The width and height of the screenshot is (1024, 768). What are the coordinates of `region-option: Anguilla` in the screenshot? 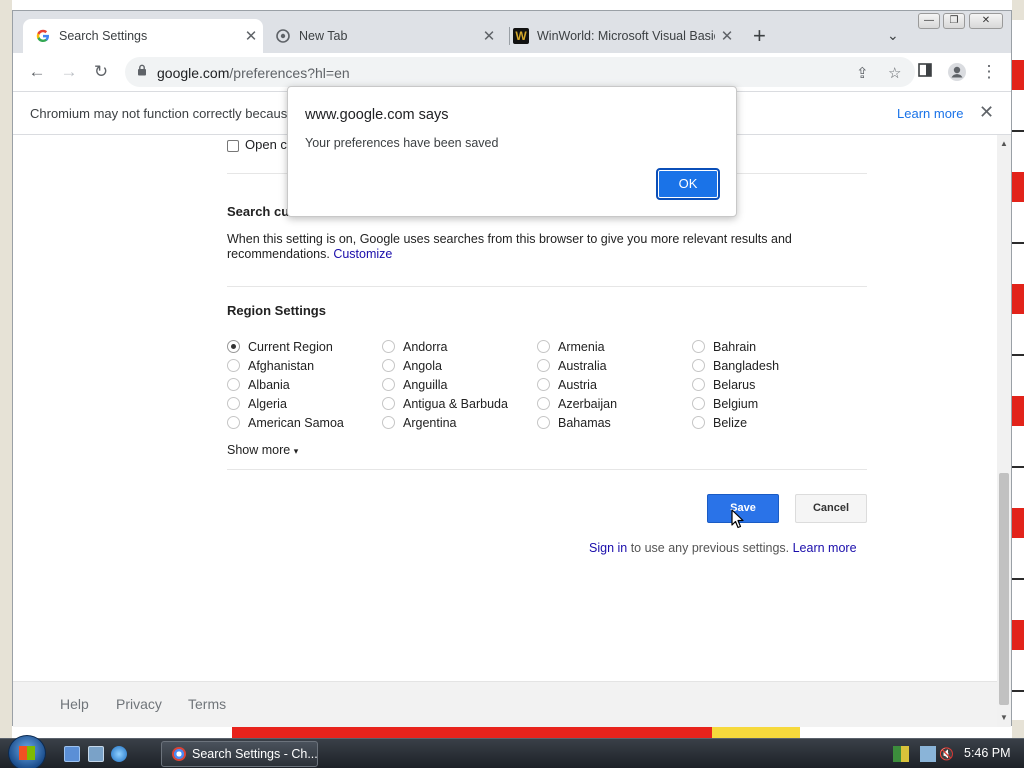 It's located at (445, 384).